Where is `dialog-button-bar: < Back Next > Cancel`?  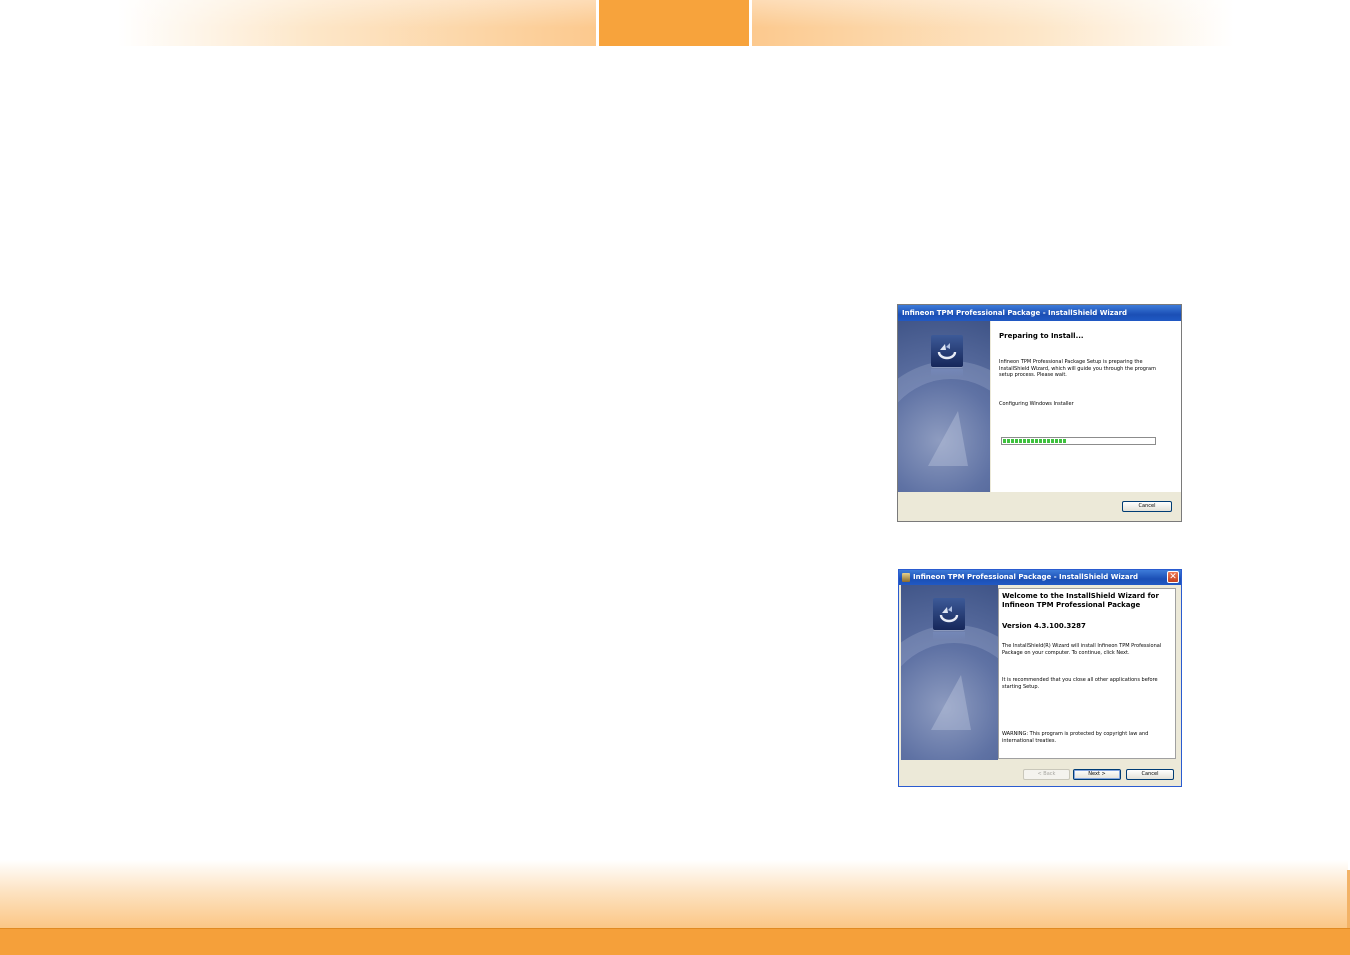
dialog-button-bar: < Back Next > Cancel is located at coordinates (1040, 773).